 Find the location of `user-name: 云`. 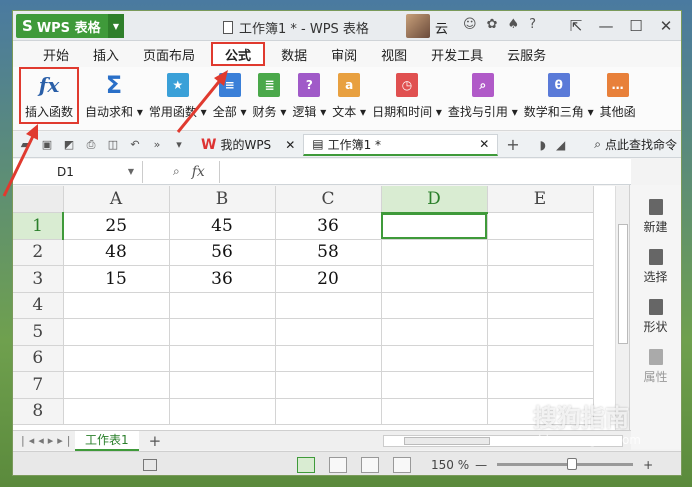

user-name: 云 is located at coordinates (441, 27).